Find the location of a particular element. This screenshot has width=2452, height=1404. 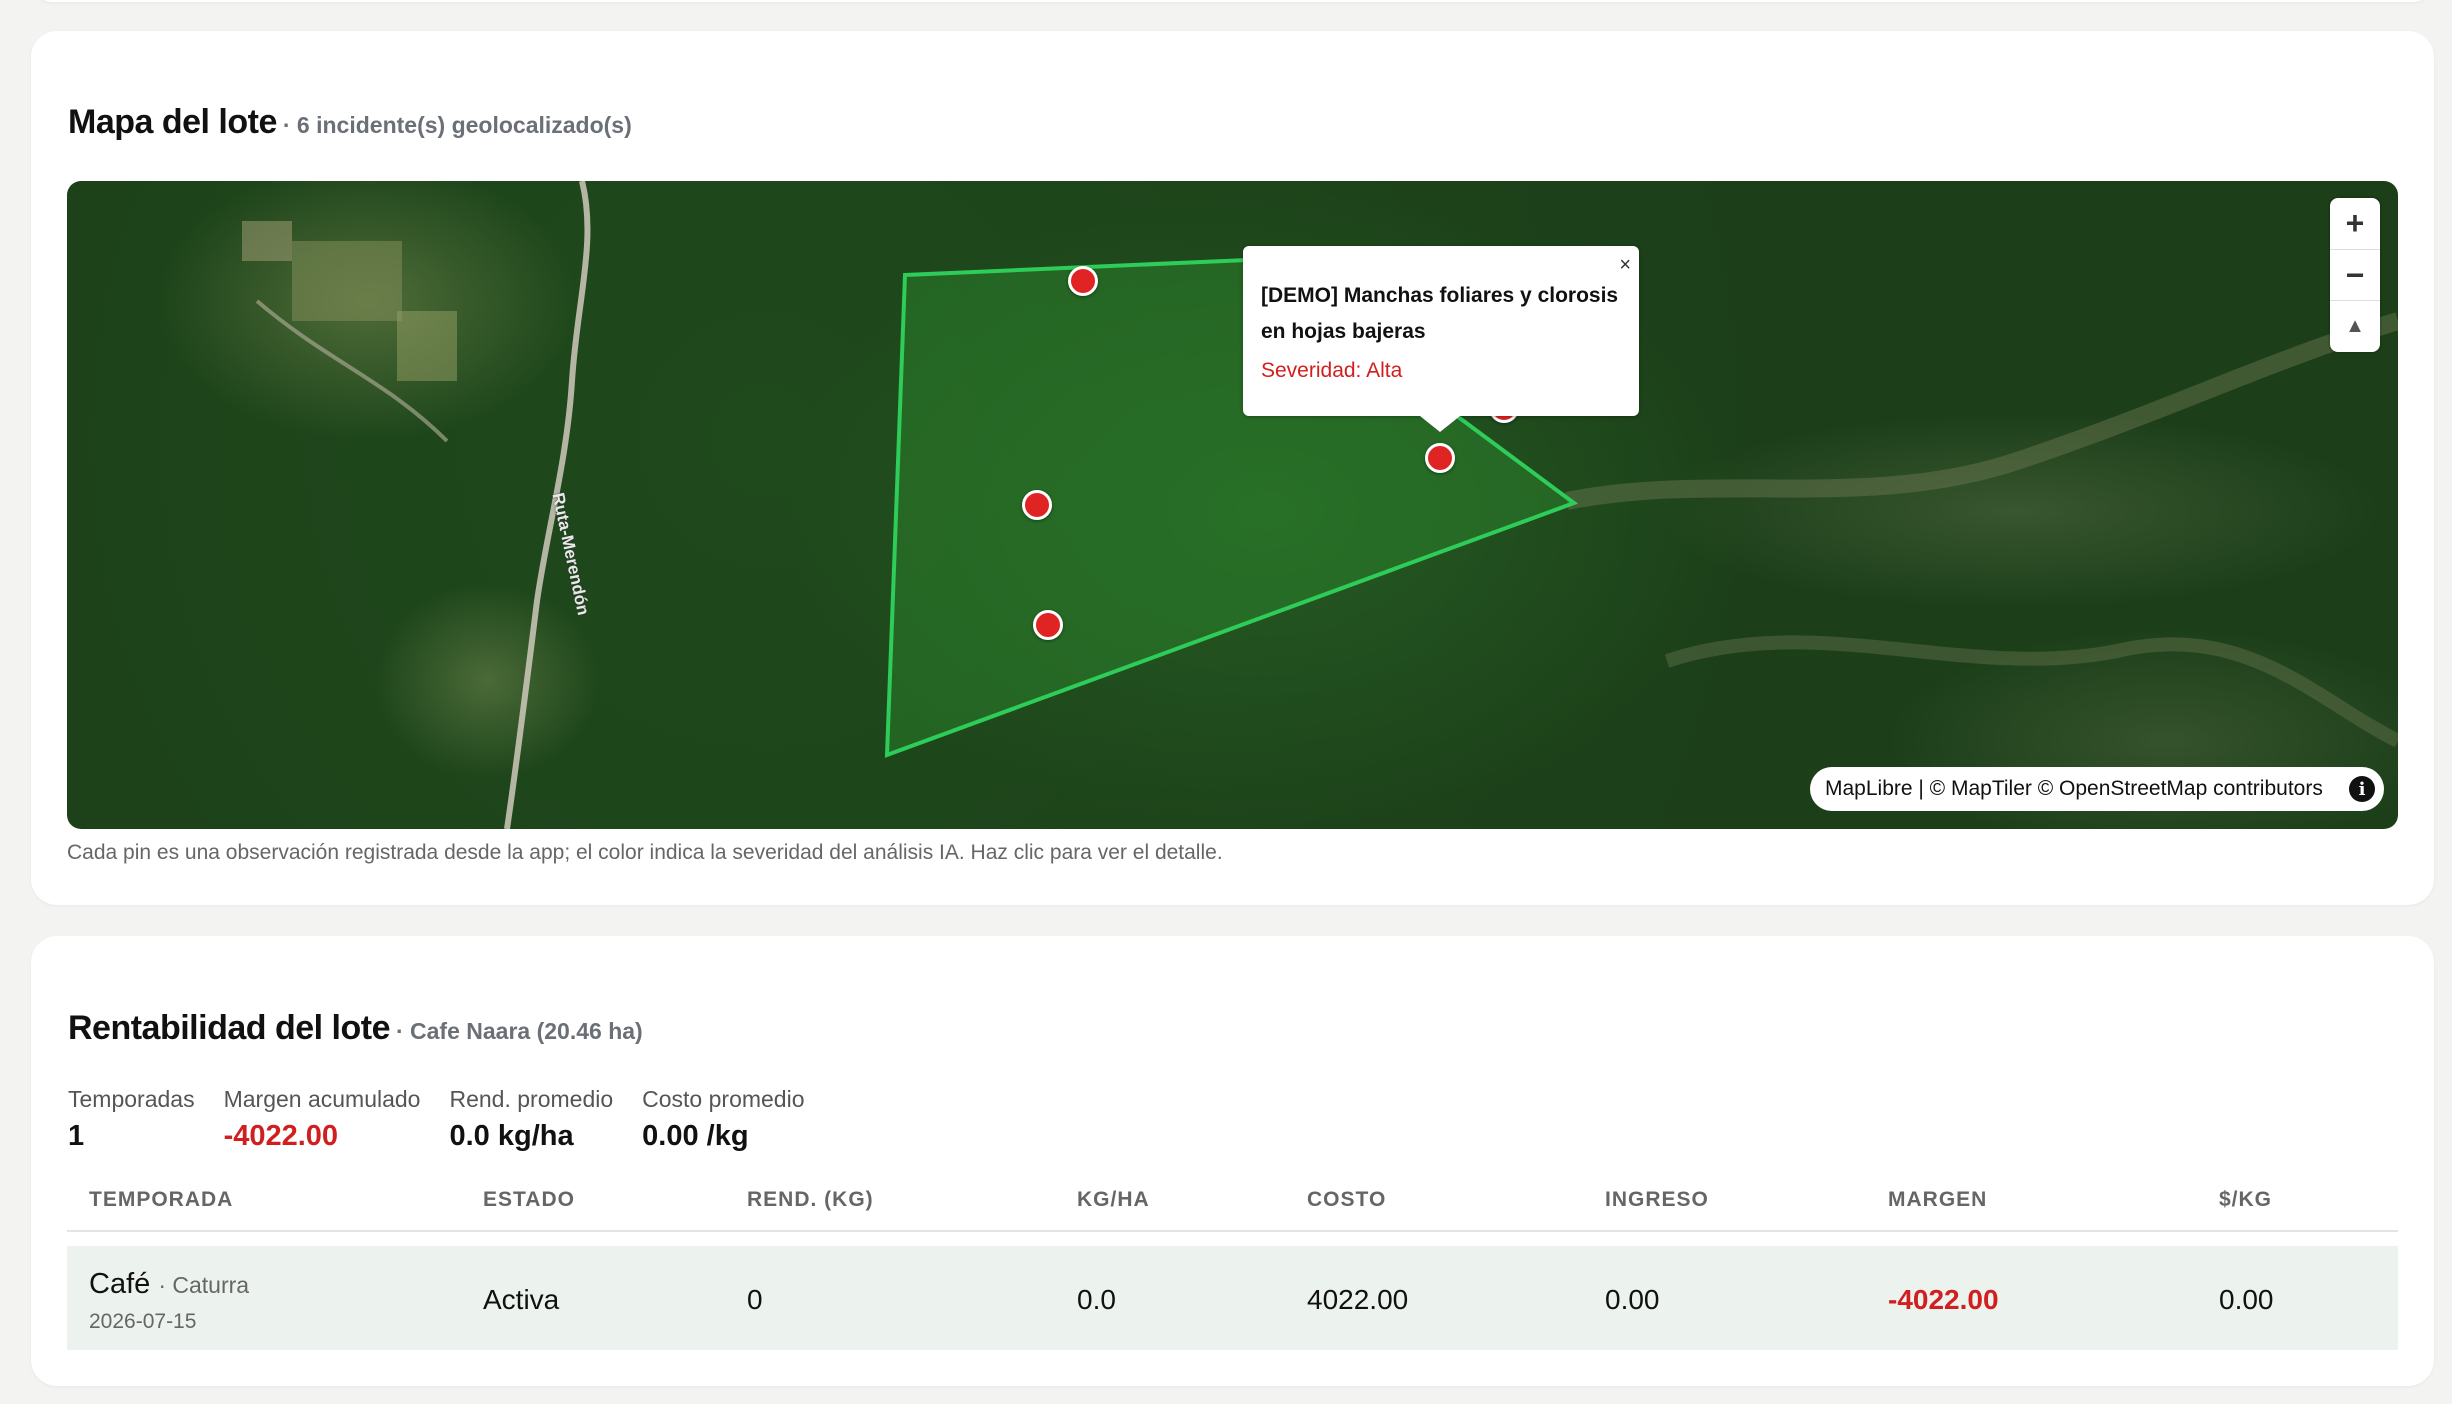

stat-value: 0.00 /kg is located at coordinates (695, 1136).